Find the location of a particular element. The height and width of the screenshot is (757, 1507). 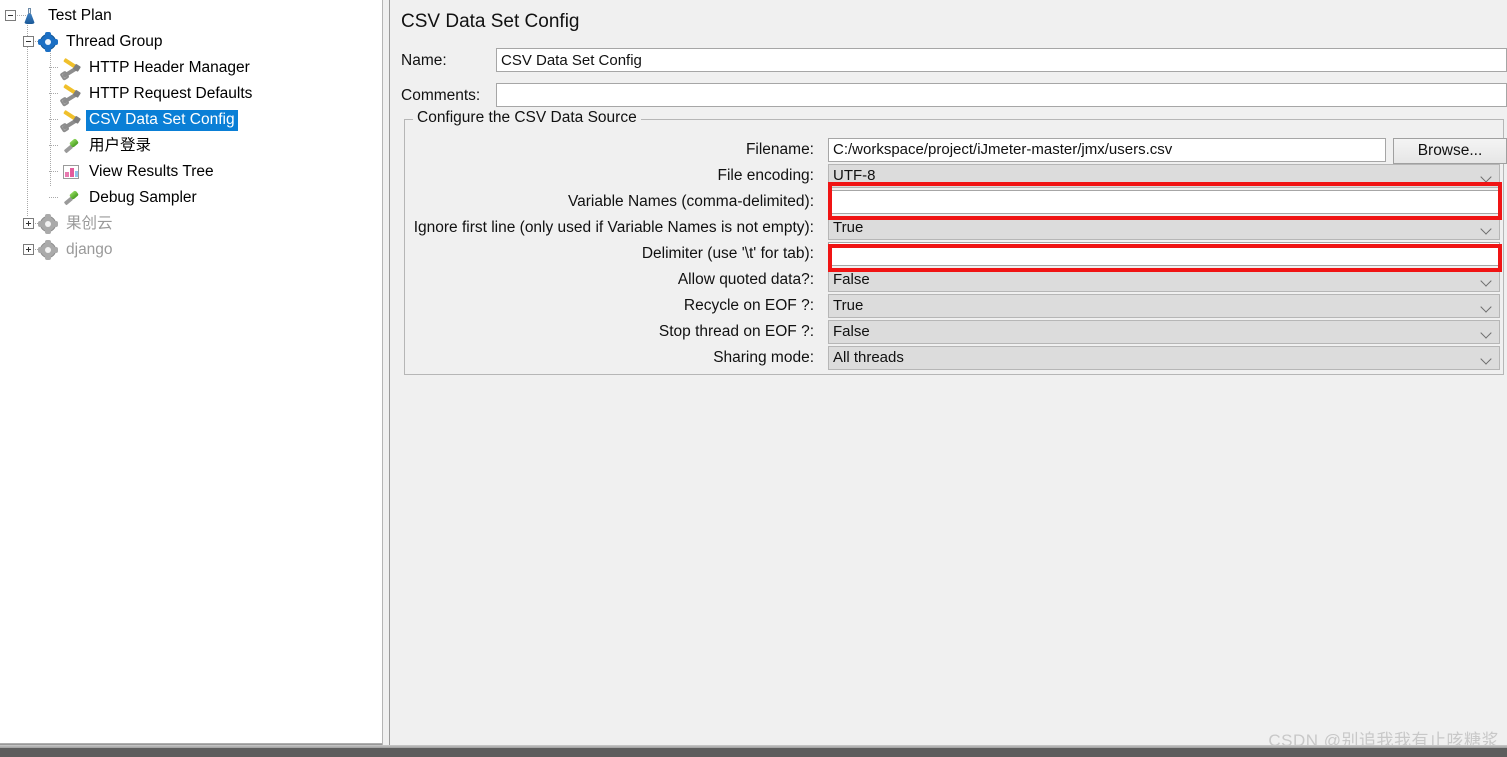

field-label-allow-quoted-data: Allow quoted data?: is located at coordinates (745, 279).